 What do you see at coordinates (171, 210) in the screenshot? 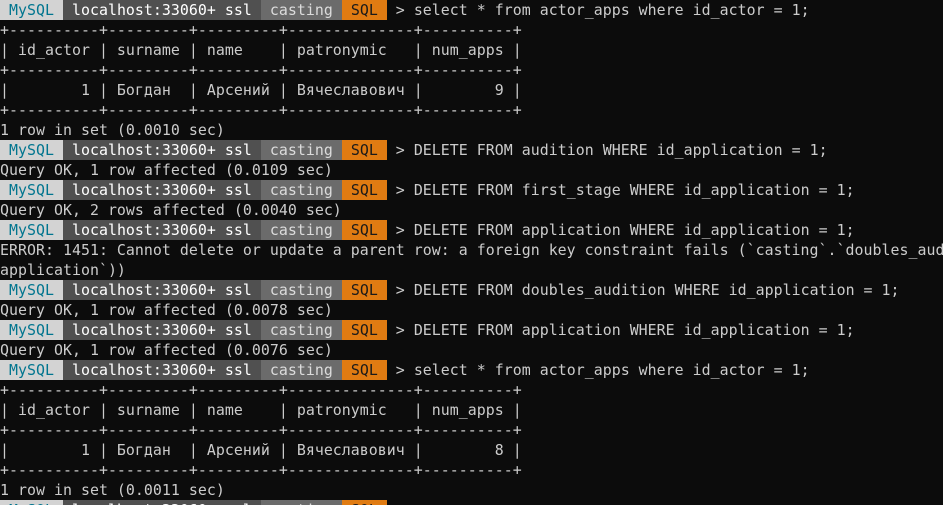
I see `output-text: Query OK, 2 rows affected (0.0040 sec)` at bounding box center [171, 210].